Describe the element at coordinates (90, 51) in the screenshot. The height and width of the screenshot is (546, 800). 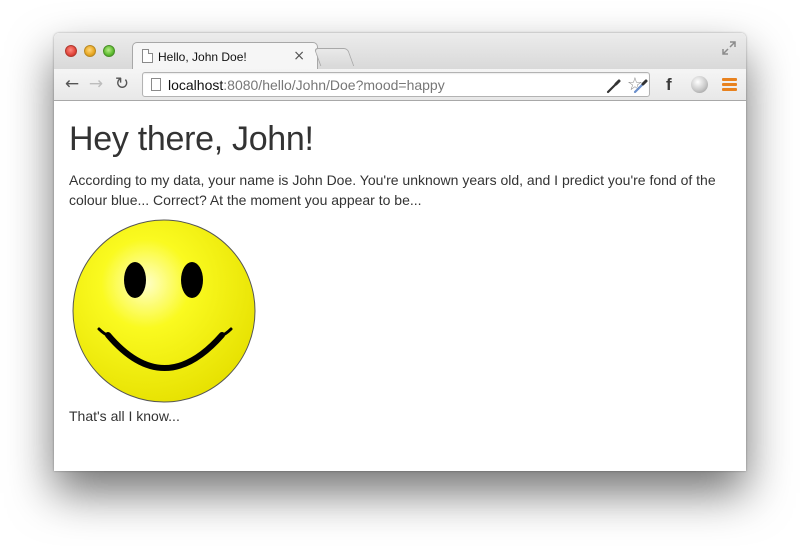
I see `minimize-window-button` at that location.